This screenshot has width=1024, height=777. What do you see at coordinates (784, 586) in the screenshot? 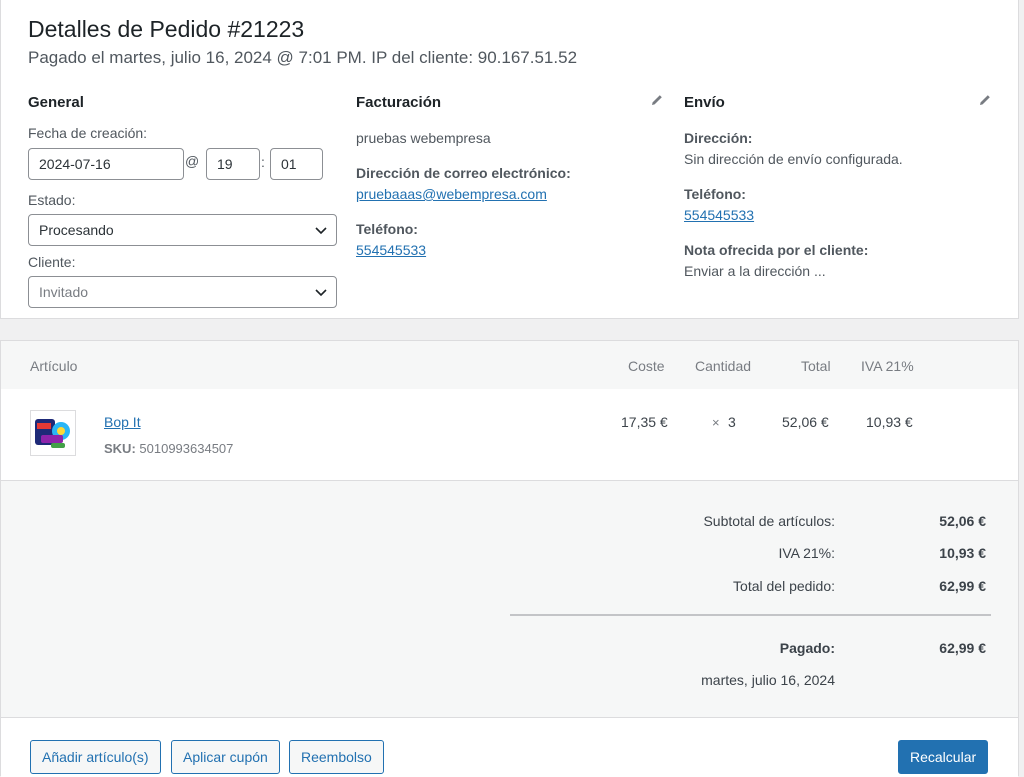
I see `order-total-label: Total del pedido:` at bounding box center [784, 586].